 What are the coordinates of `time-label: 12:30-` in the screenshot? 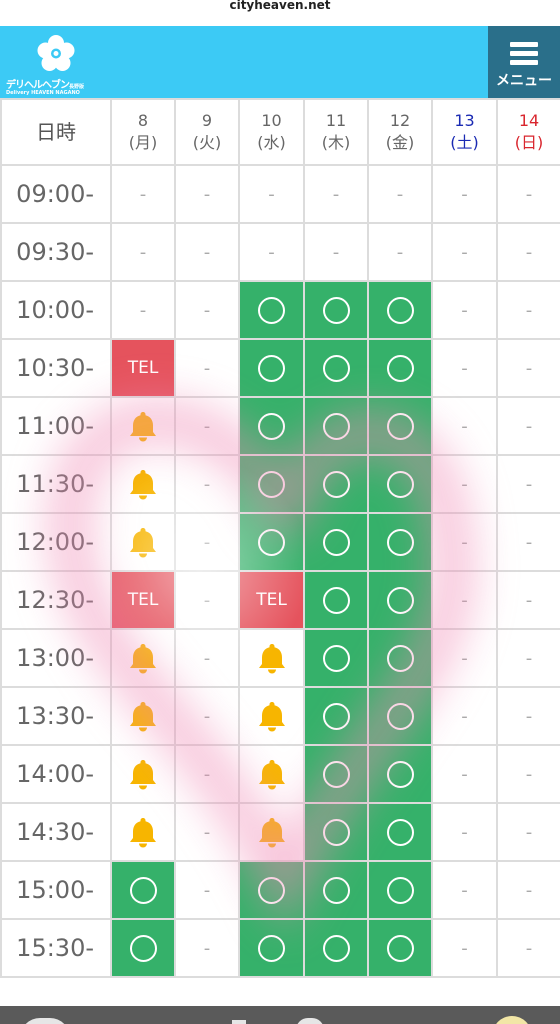 It's located at (56, 600).